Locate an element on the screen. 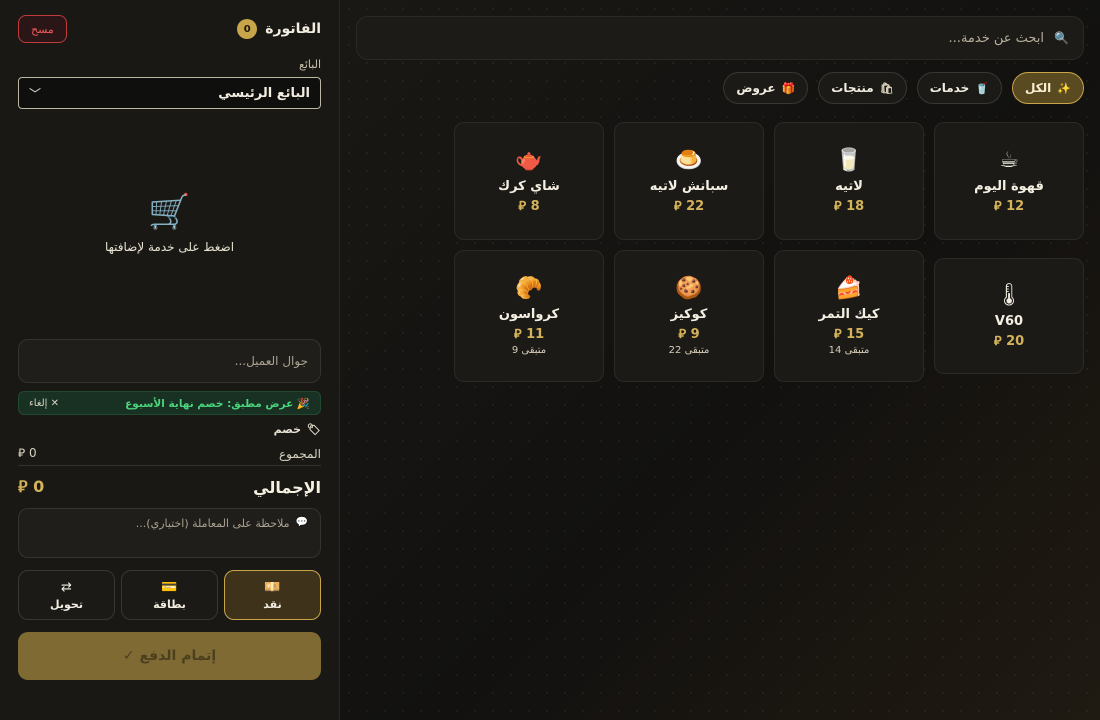 The width and height of the screenshot is (1100, 720). teapot-icon: 🫖 is located at coordinates (529, 160).